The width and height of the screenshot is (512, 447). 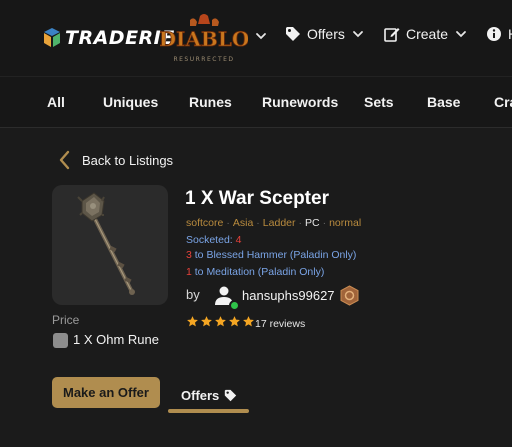 I want to click on tab-sets: Sets, so click(x=379, y=102).